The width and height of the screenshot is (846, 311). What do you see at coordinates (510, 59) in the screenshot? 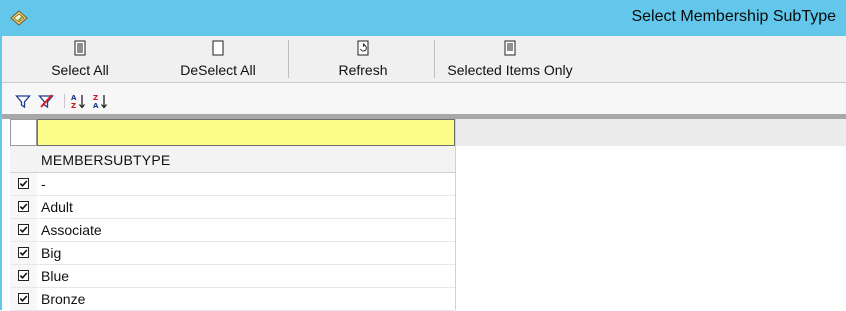
I see `selected-items-only-button: Selected Items Only` at bounding box center [510, 59].